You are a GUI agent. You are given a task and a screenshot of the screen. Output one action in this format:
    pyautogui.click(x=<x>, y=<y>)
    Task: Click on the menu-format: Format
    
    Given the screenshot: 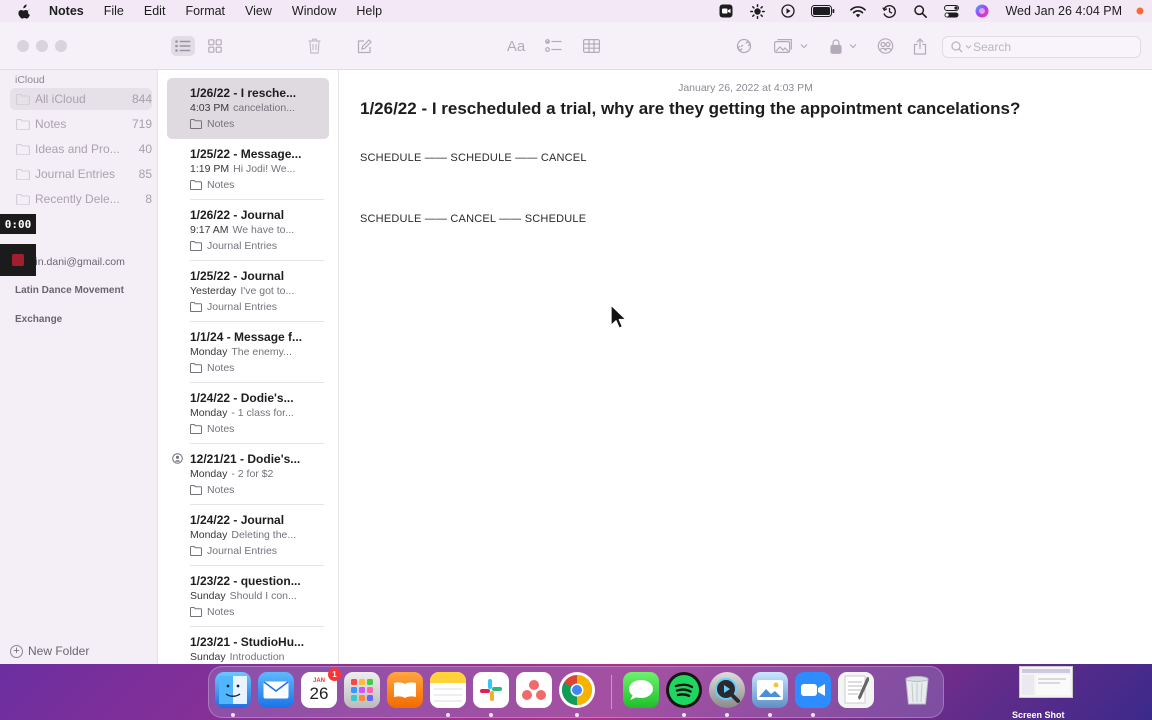 What is the action you would take?
    pyautogui.click(x=205, y=11)
    